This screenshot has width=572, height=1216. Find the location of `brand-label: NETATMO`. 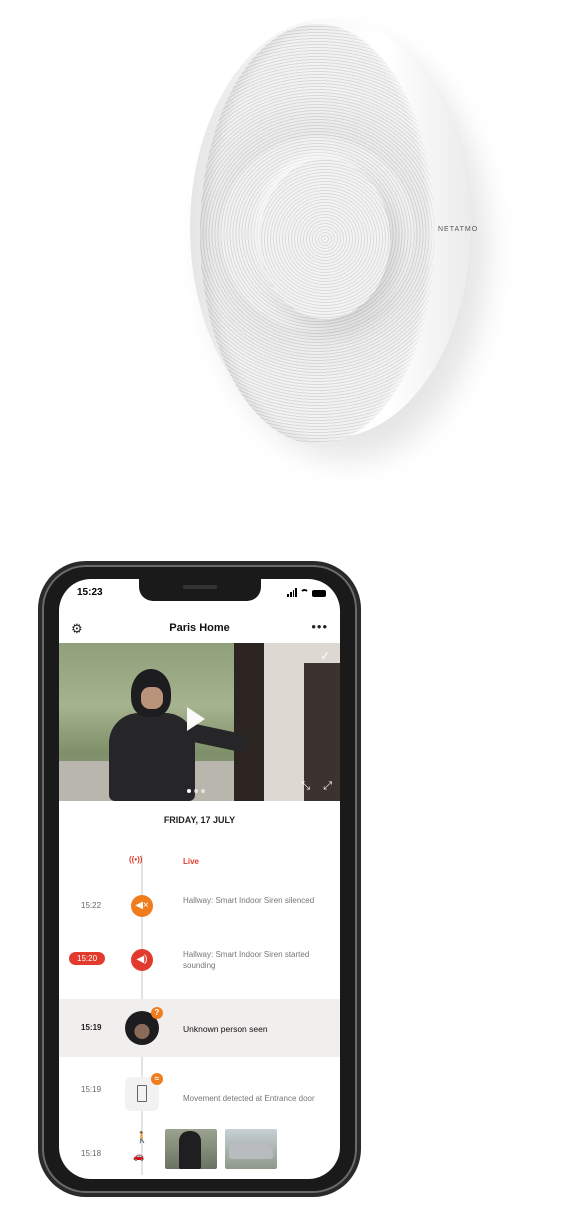

brand-label: NETATMO is located at coordinates (458, 229).